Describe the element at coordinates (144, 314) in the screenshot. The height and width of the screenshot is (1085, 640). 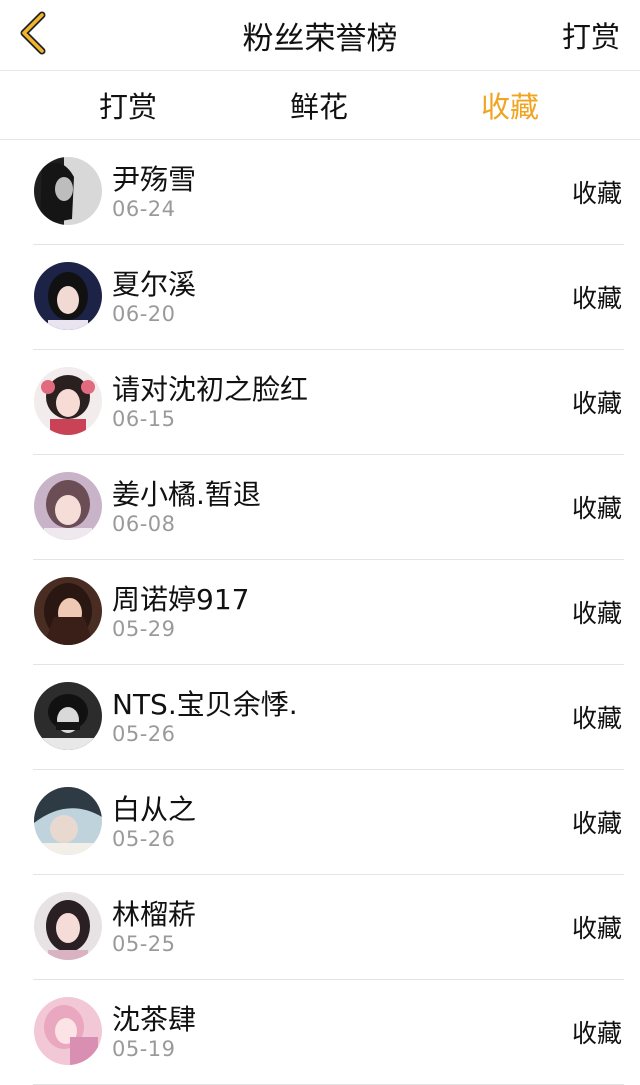
I see `fan-date: 06-20` at that location.